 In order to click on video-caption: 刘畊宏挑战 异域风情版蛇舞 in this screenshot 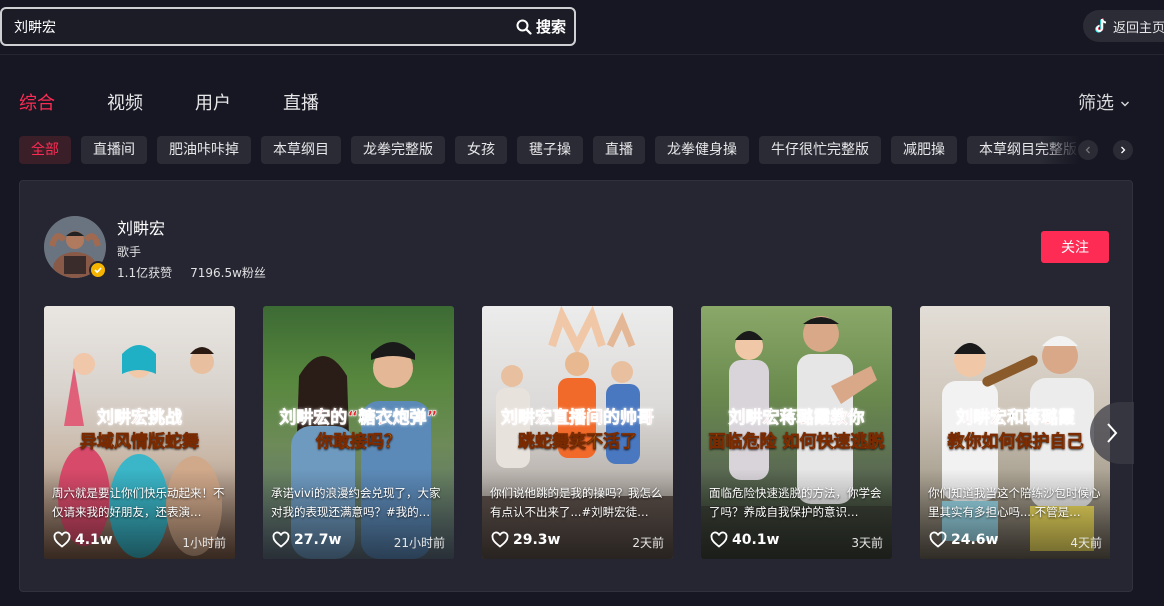, I will do `click(139, 430)`.